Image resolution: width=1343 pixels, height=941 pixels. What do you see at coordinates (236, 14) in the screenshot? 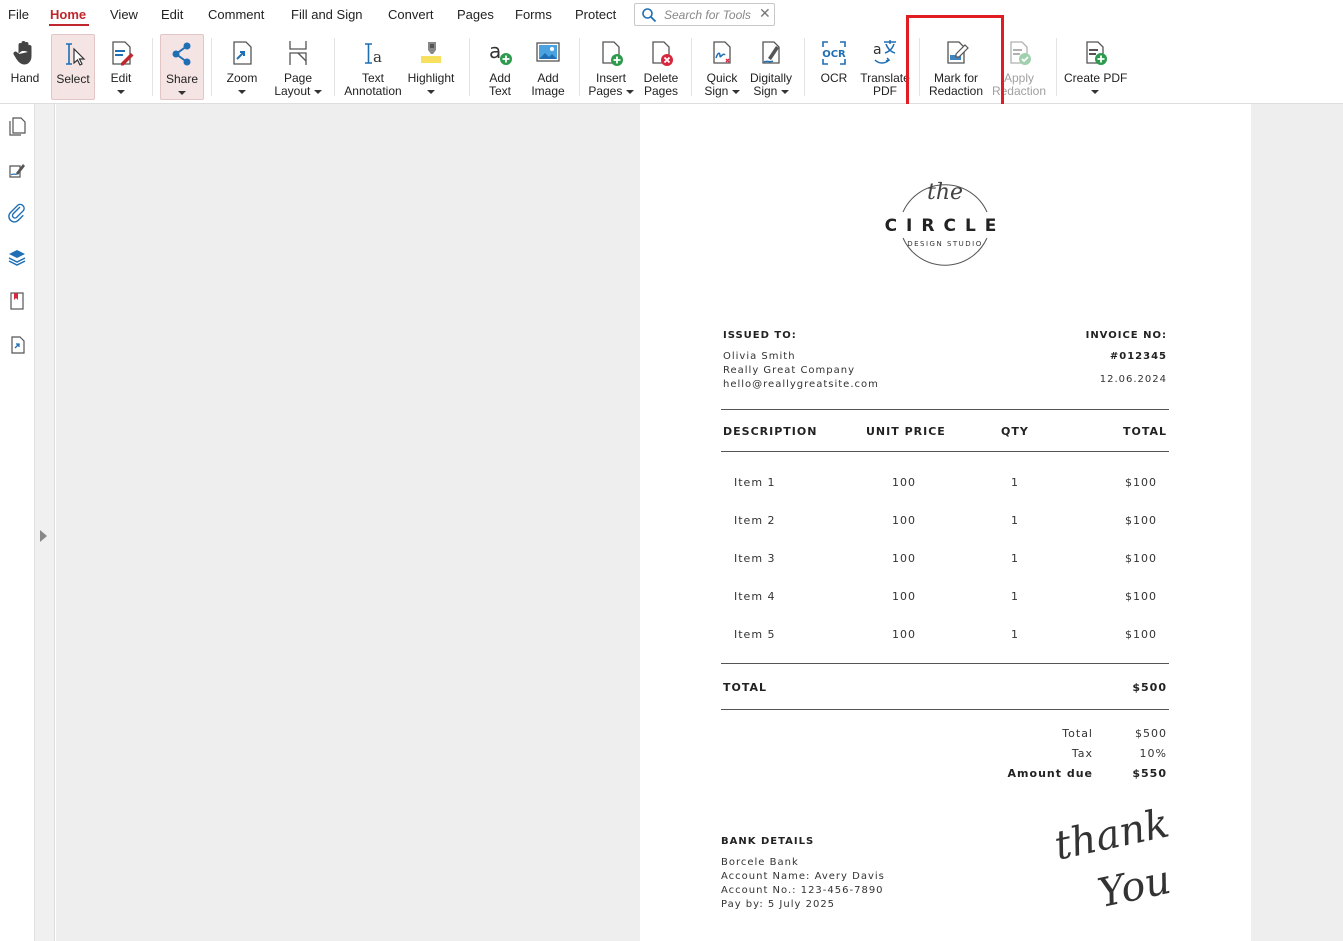
I see `menu-comment: Comment` at bounding box center [236, 14].